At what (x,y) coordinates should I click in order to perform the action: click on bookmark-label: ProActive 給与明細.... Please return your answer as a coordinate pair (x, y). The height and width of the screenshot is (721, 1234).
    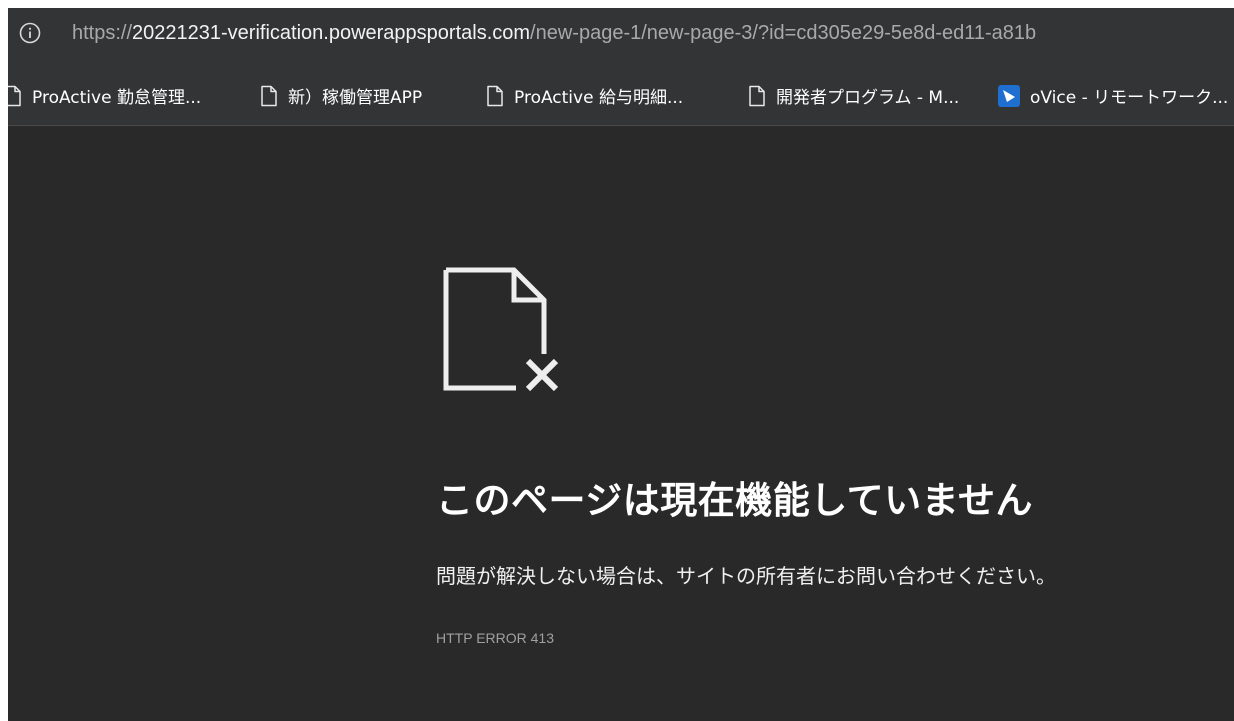
    Looking at the image, I should click on (599, 98).